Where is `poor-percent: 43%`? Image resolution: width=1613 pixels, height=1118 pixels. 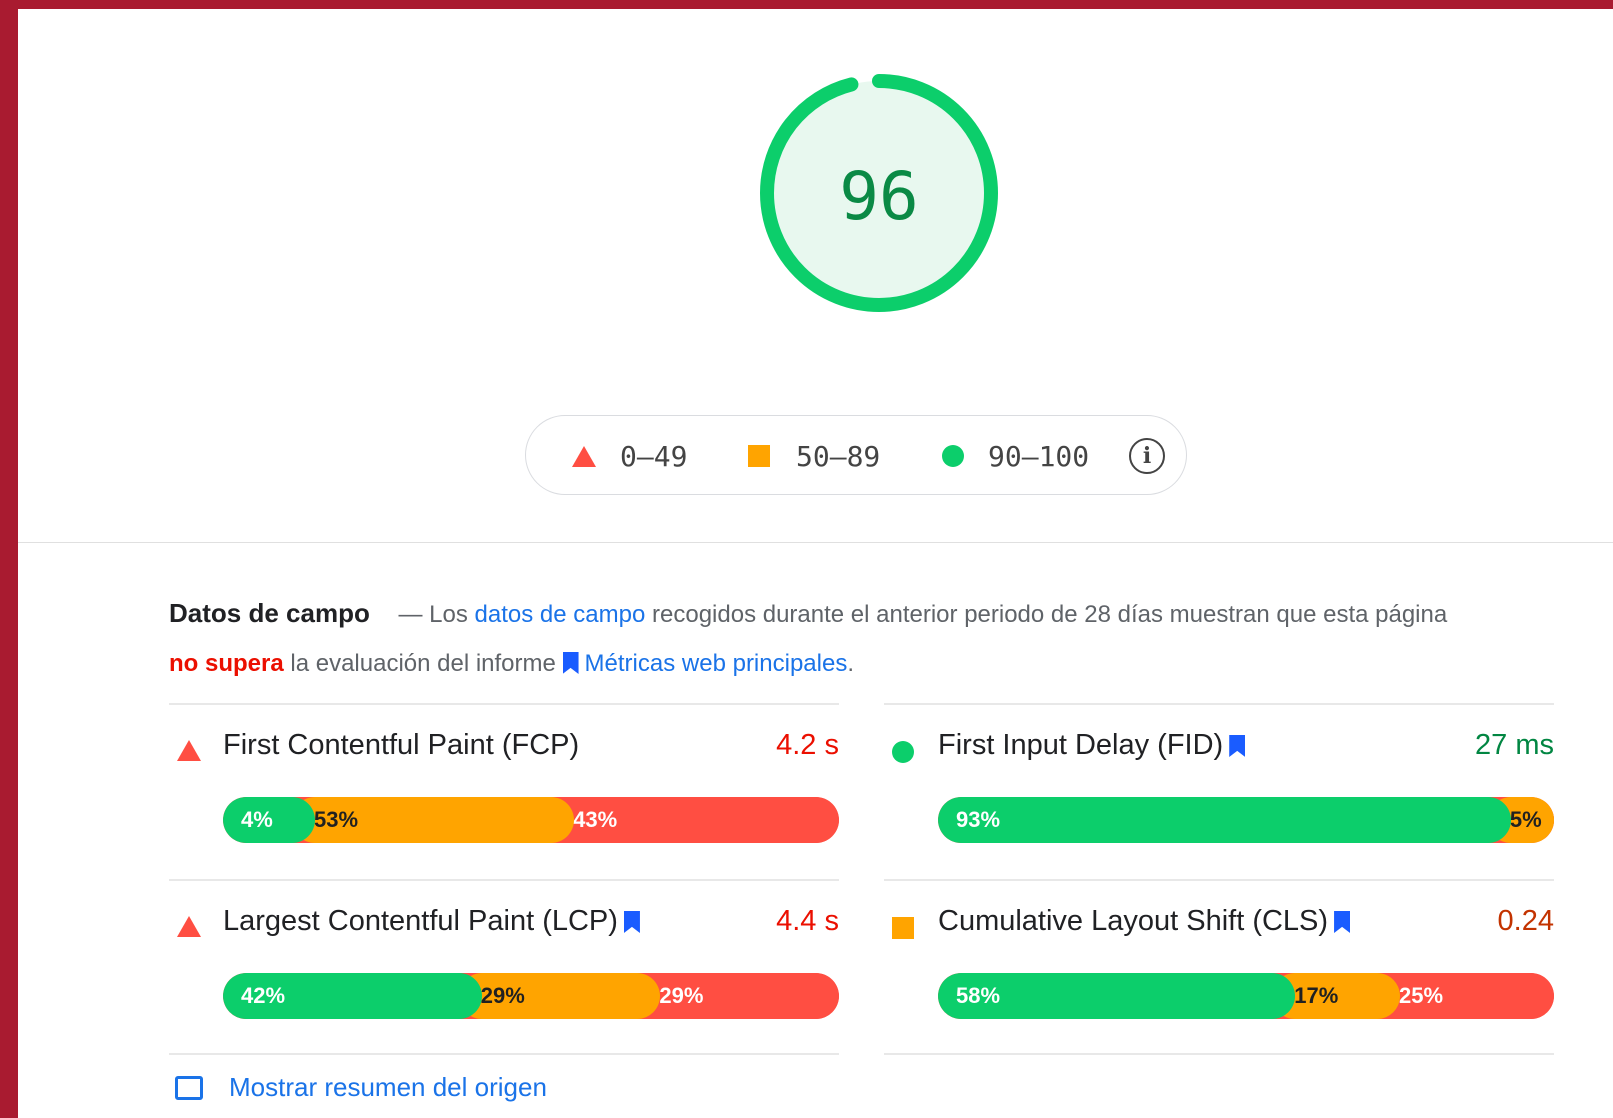 poor-percent: 43% is located at coordinates (595, 819).